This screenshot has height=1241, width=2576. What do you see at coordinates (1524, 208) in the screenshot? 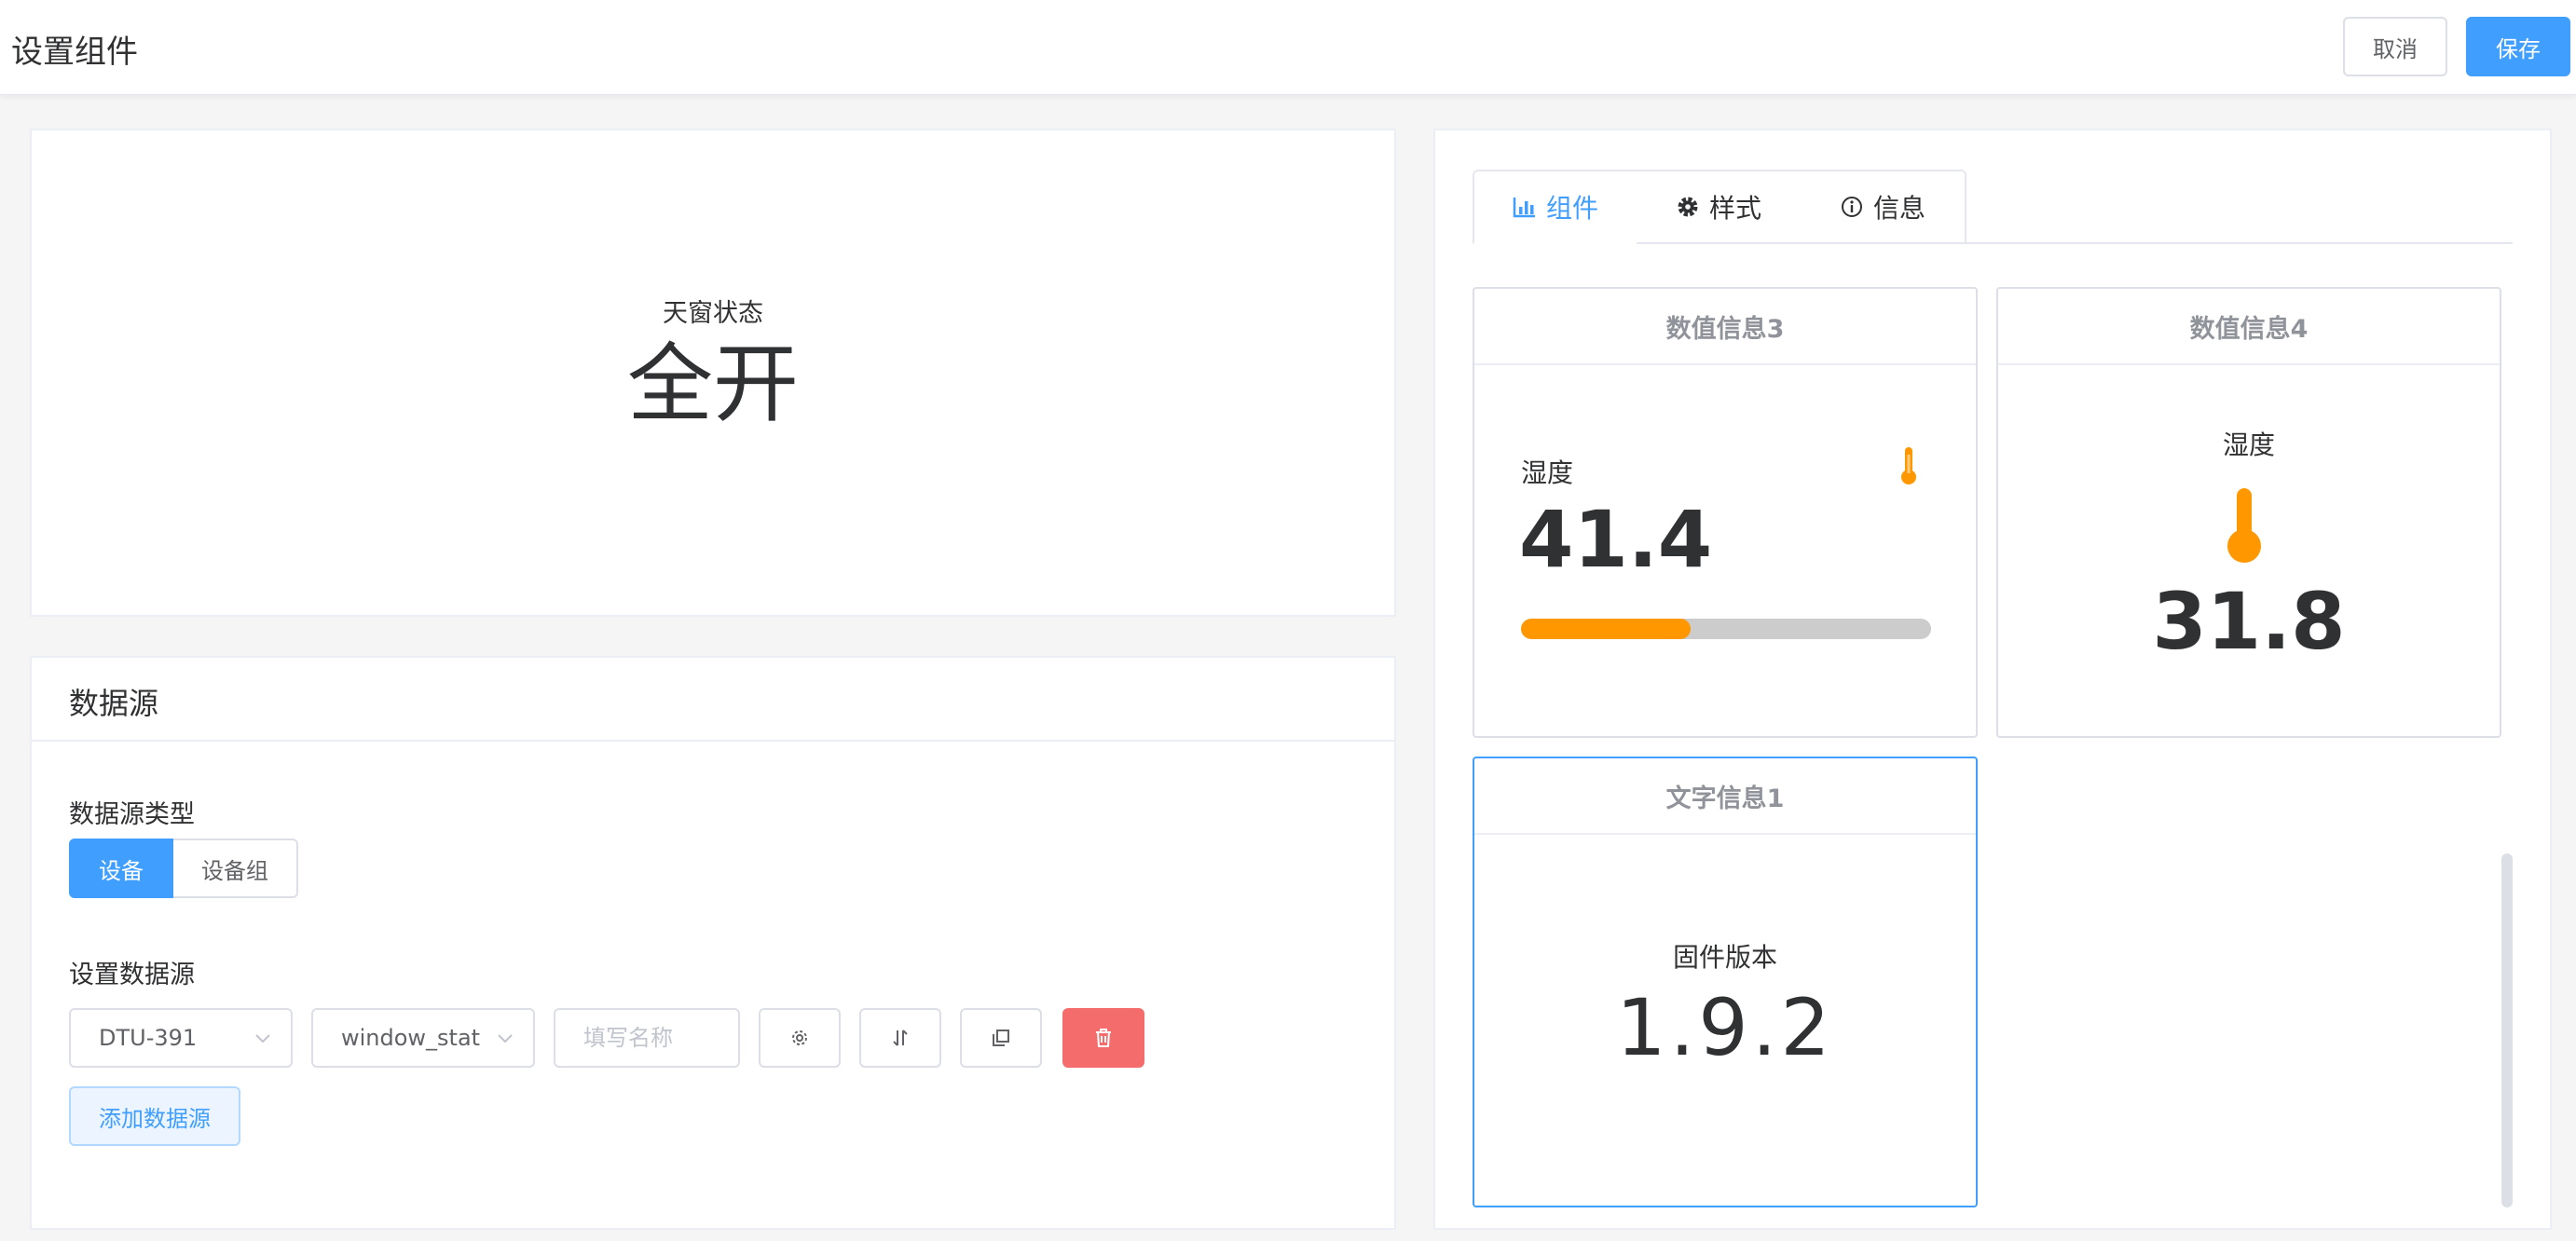
I see `bar-chart-icon` at bounding box center [1524, 208].